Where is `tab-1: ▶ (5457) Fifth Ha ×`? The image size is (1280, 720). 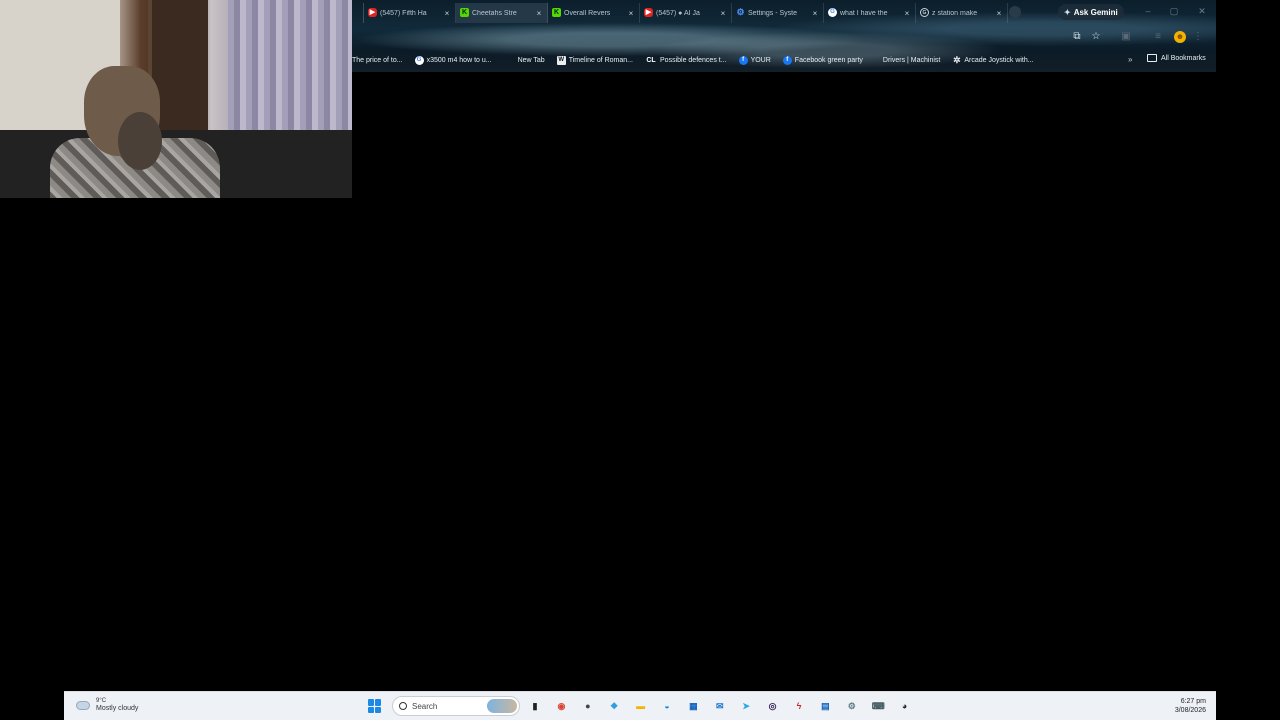
tab-1: ▶ (5457) Fifth Ha × is located at coordinates (410, 13).